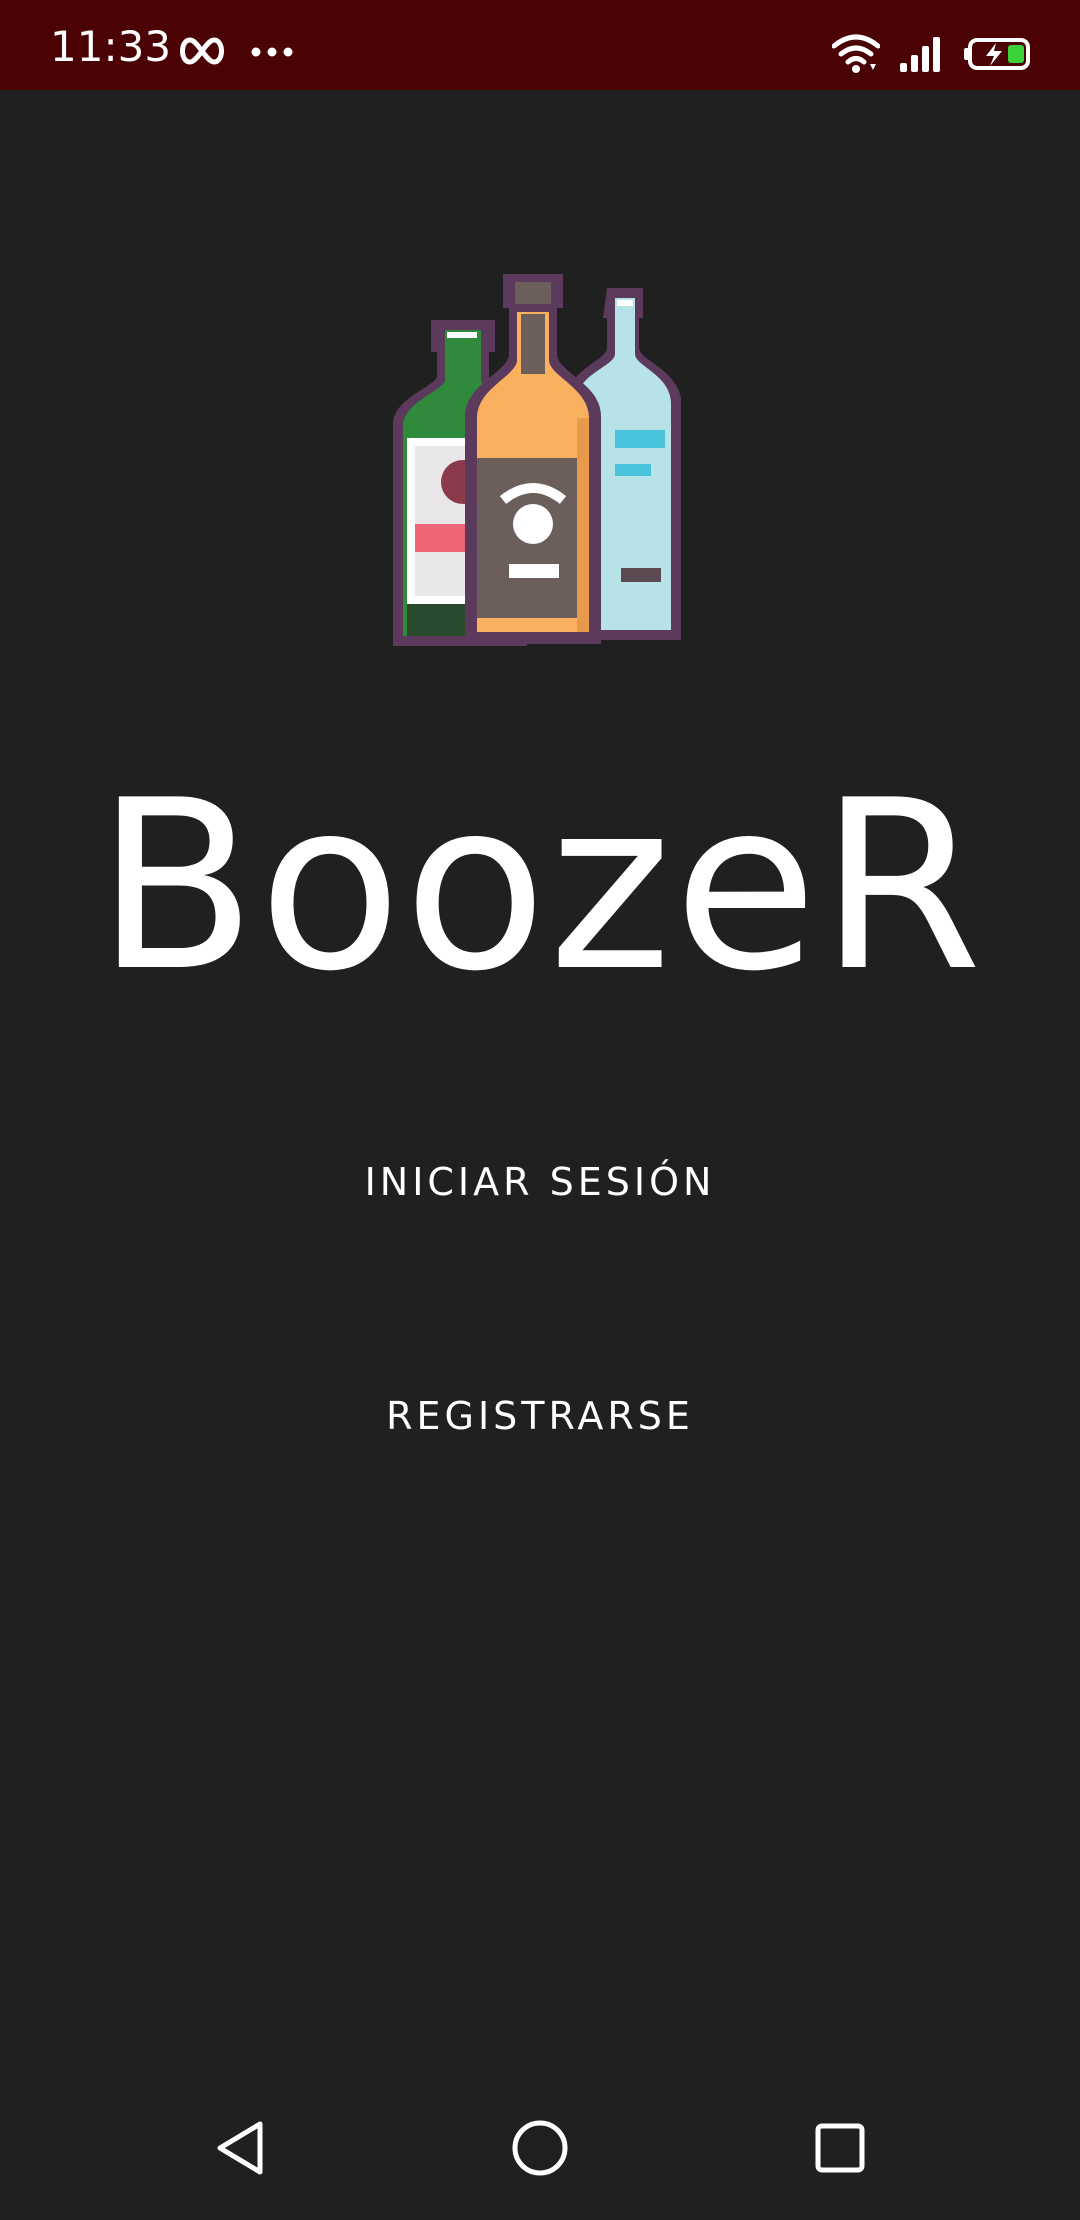  I want to click on infinity-icon, so click(202, 53).